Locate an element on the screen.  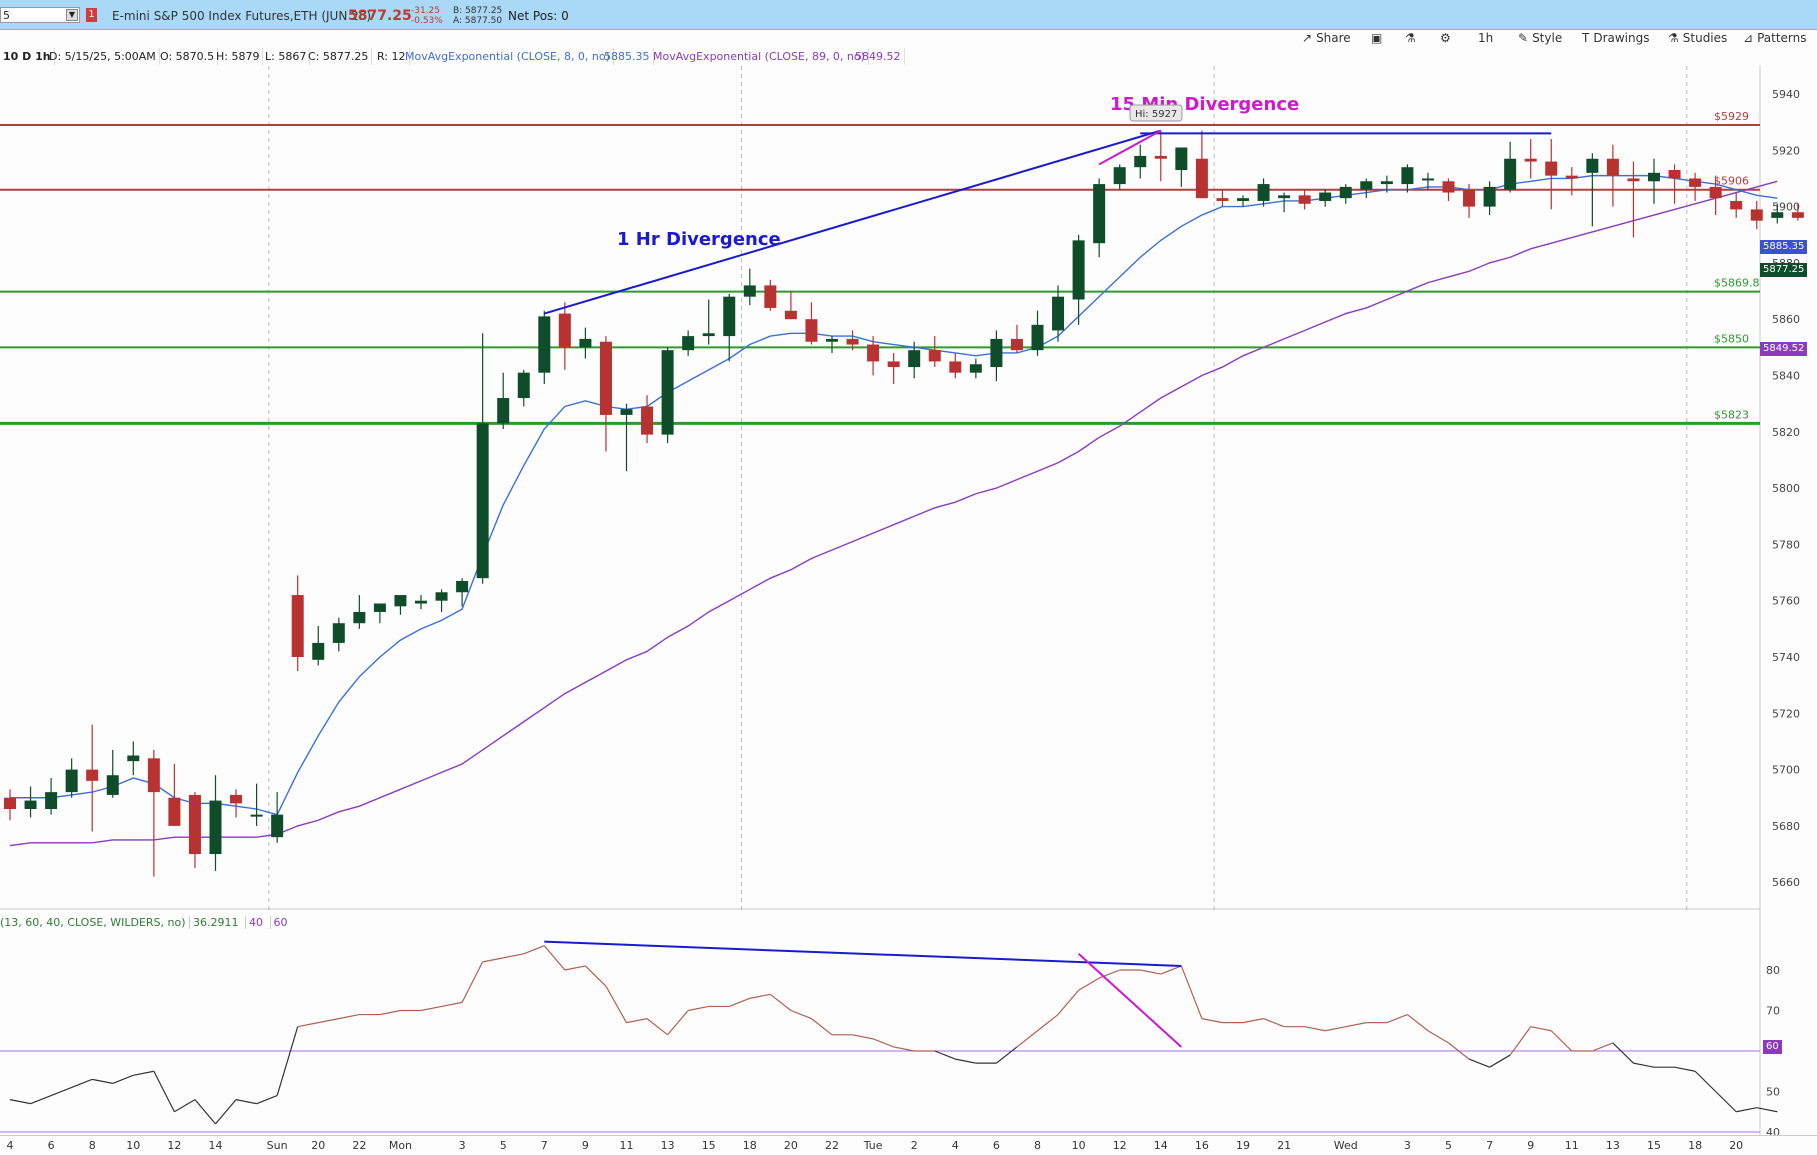
drawings-button: T Drawings is located at coordinates (1616, 38).